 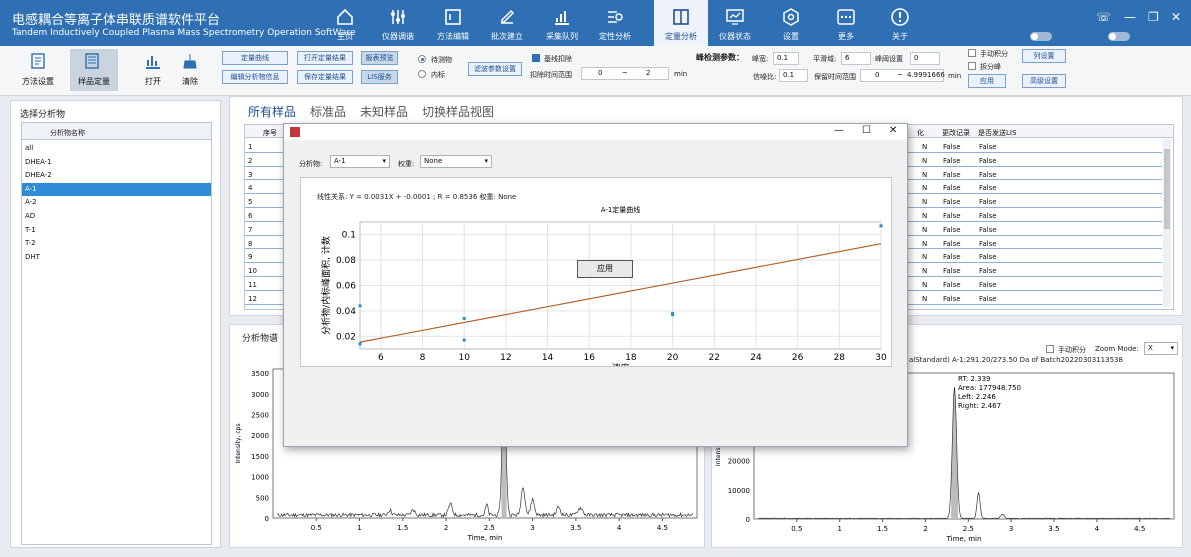 What do you see at coordinates (116, 216) in the screenshot?
I see `analyte-item: AD` at bounding box center [116, 216].